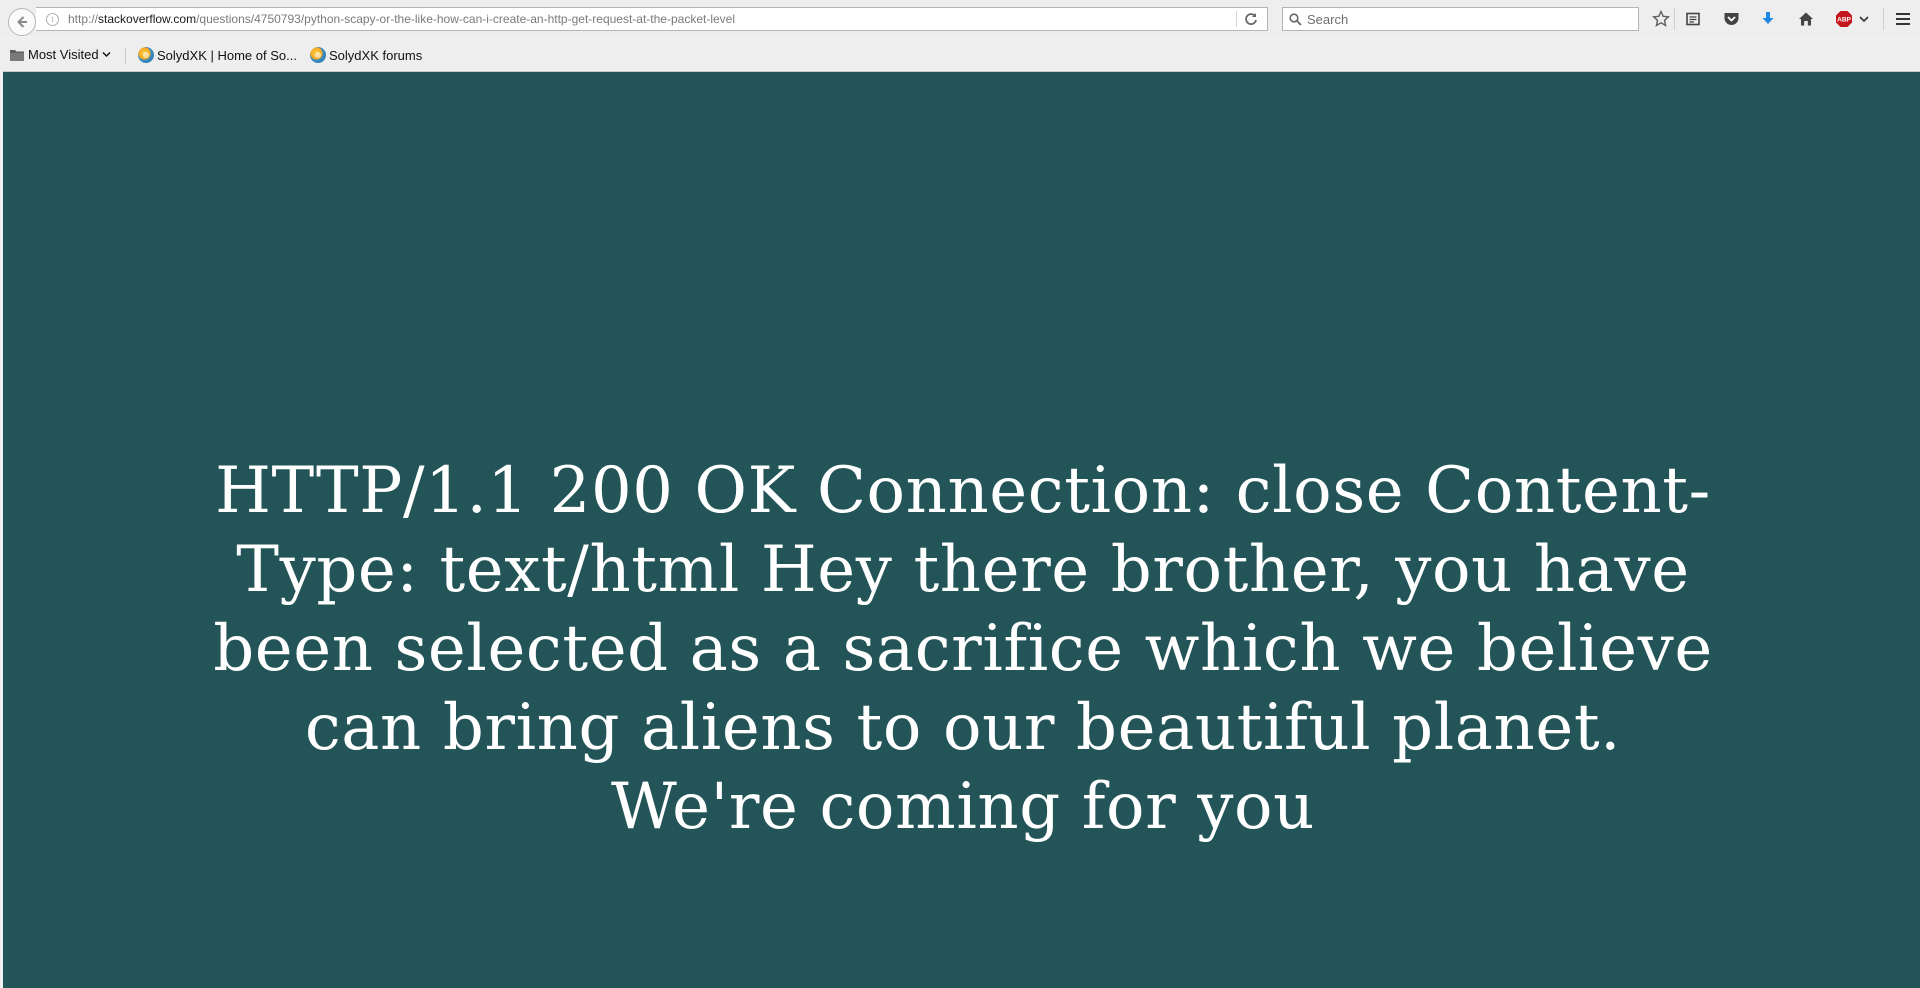 Image resolution: width=1920 pixels, height=988 pixels. What do you see at coordinates (1328, 19) in the screenshot?
I see `search-placeholder: Search` at bounding box center [1328, 19].